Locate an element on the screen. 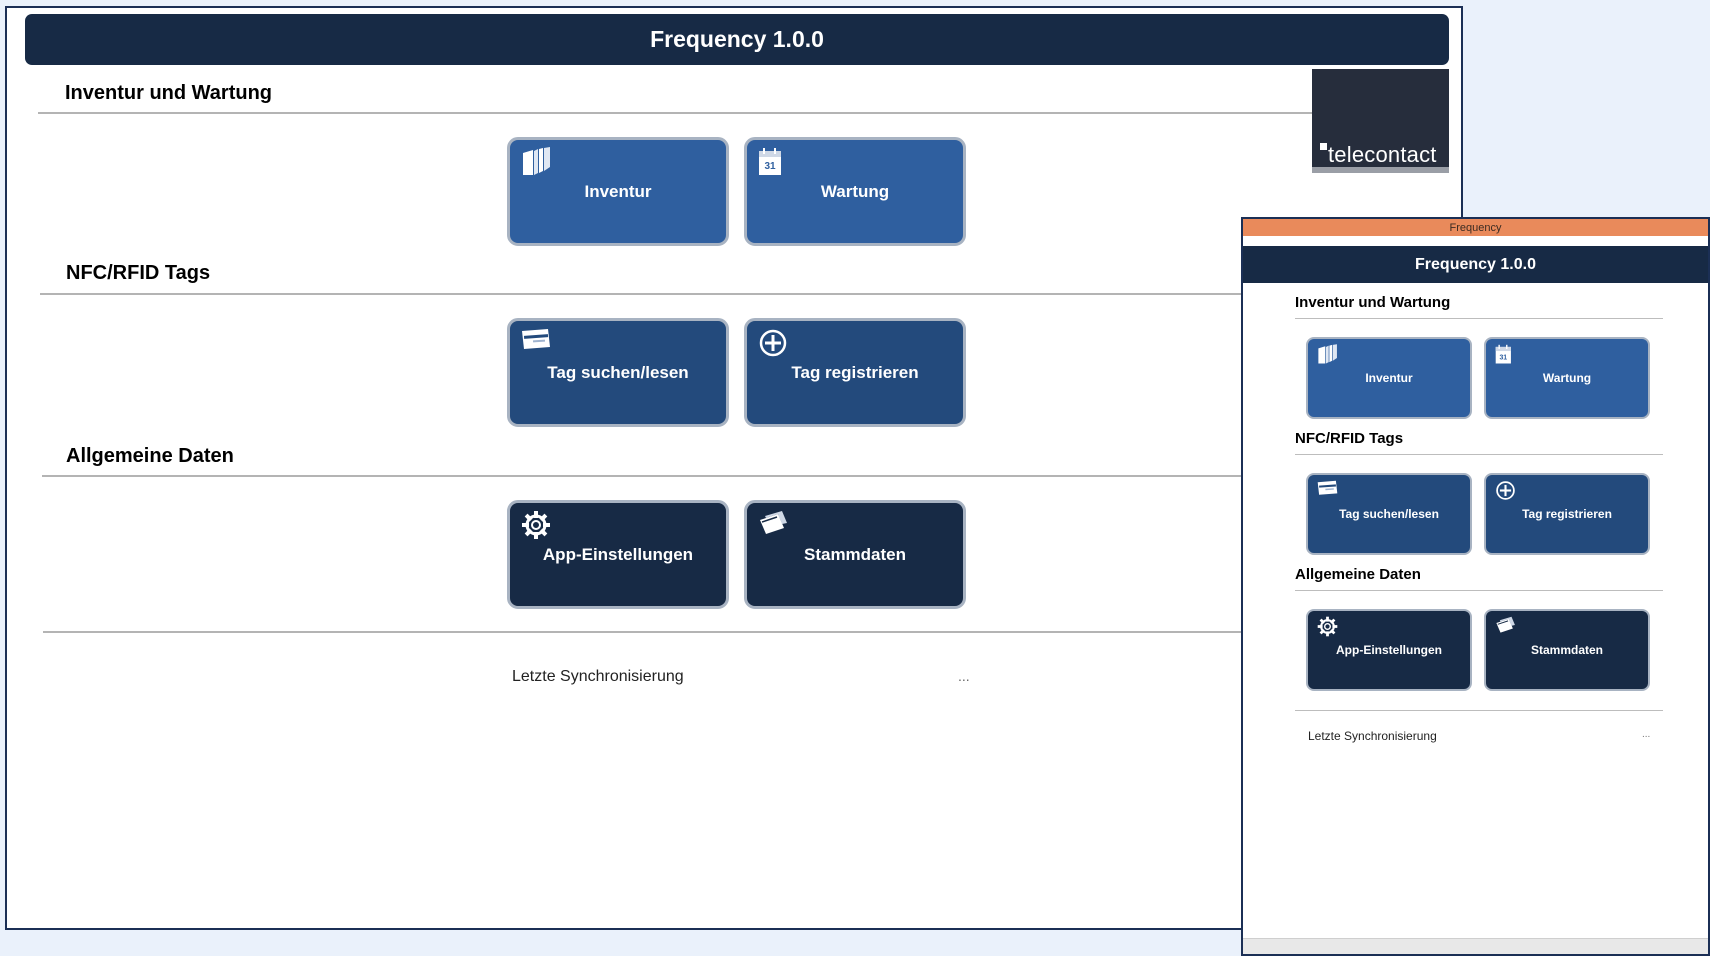 This screenshot has width=1710, height=956. window-titlebar: Frequency is located at coordinates (1475, 227).